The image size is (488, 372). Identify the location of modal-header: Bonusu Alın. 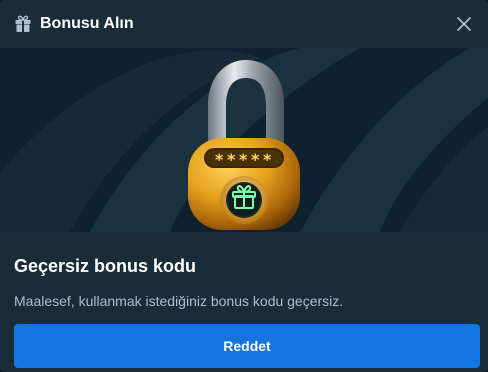
(244, 24).